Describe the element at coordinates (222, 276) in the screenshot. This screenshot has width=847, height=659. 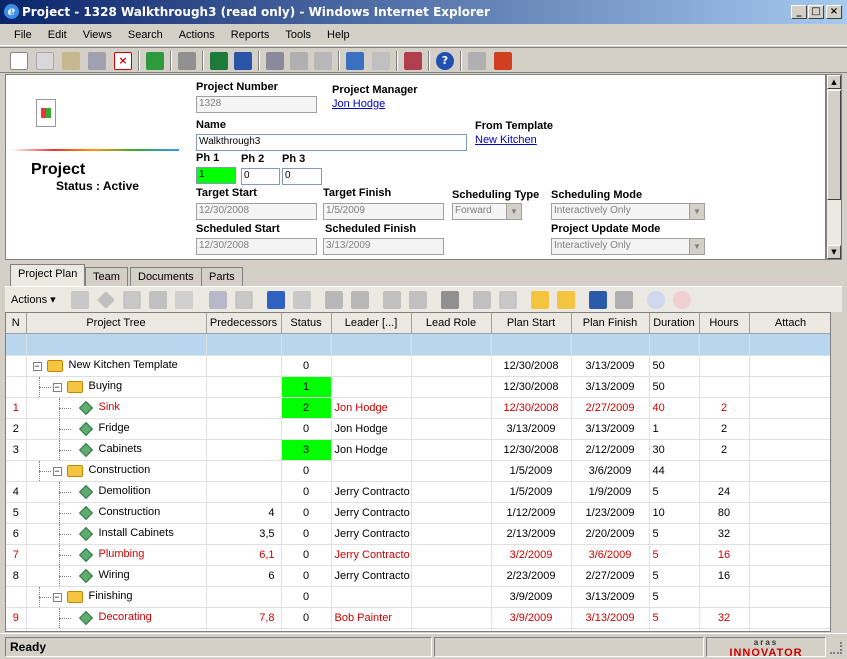
I see `tab-parts: Parts` at that location.